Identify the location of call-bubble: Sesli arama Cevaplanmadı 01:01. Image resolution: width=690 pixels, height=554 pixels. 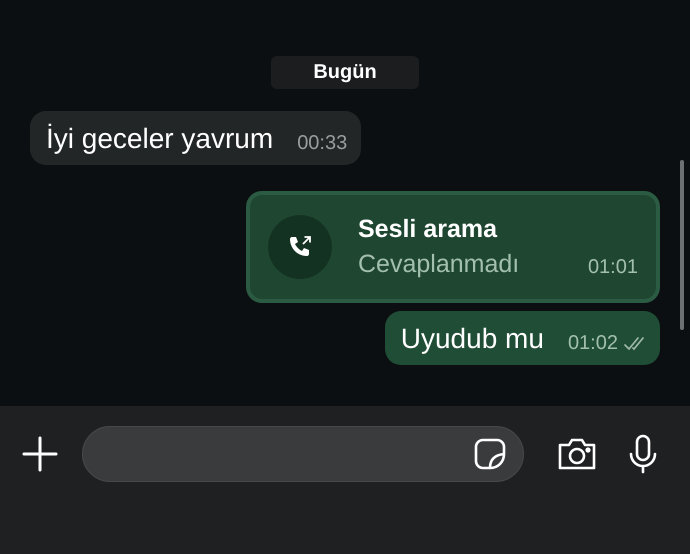
(453, 247).